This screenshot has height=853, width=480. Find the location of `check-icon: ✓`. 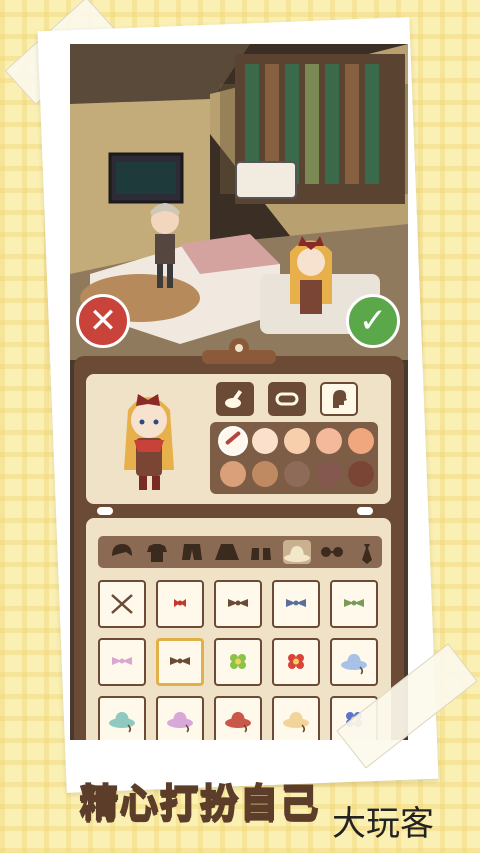

check-icon: ✓ is located at coordinates (373, 321).